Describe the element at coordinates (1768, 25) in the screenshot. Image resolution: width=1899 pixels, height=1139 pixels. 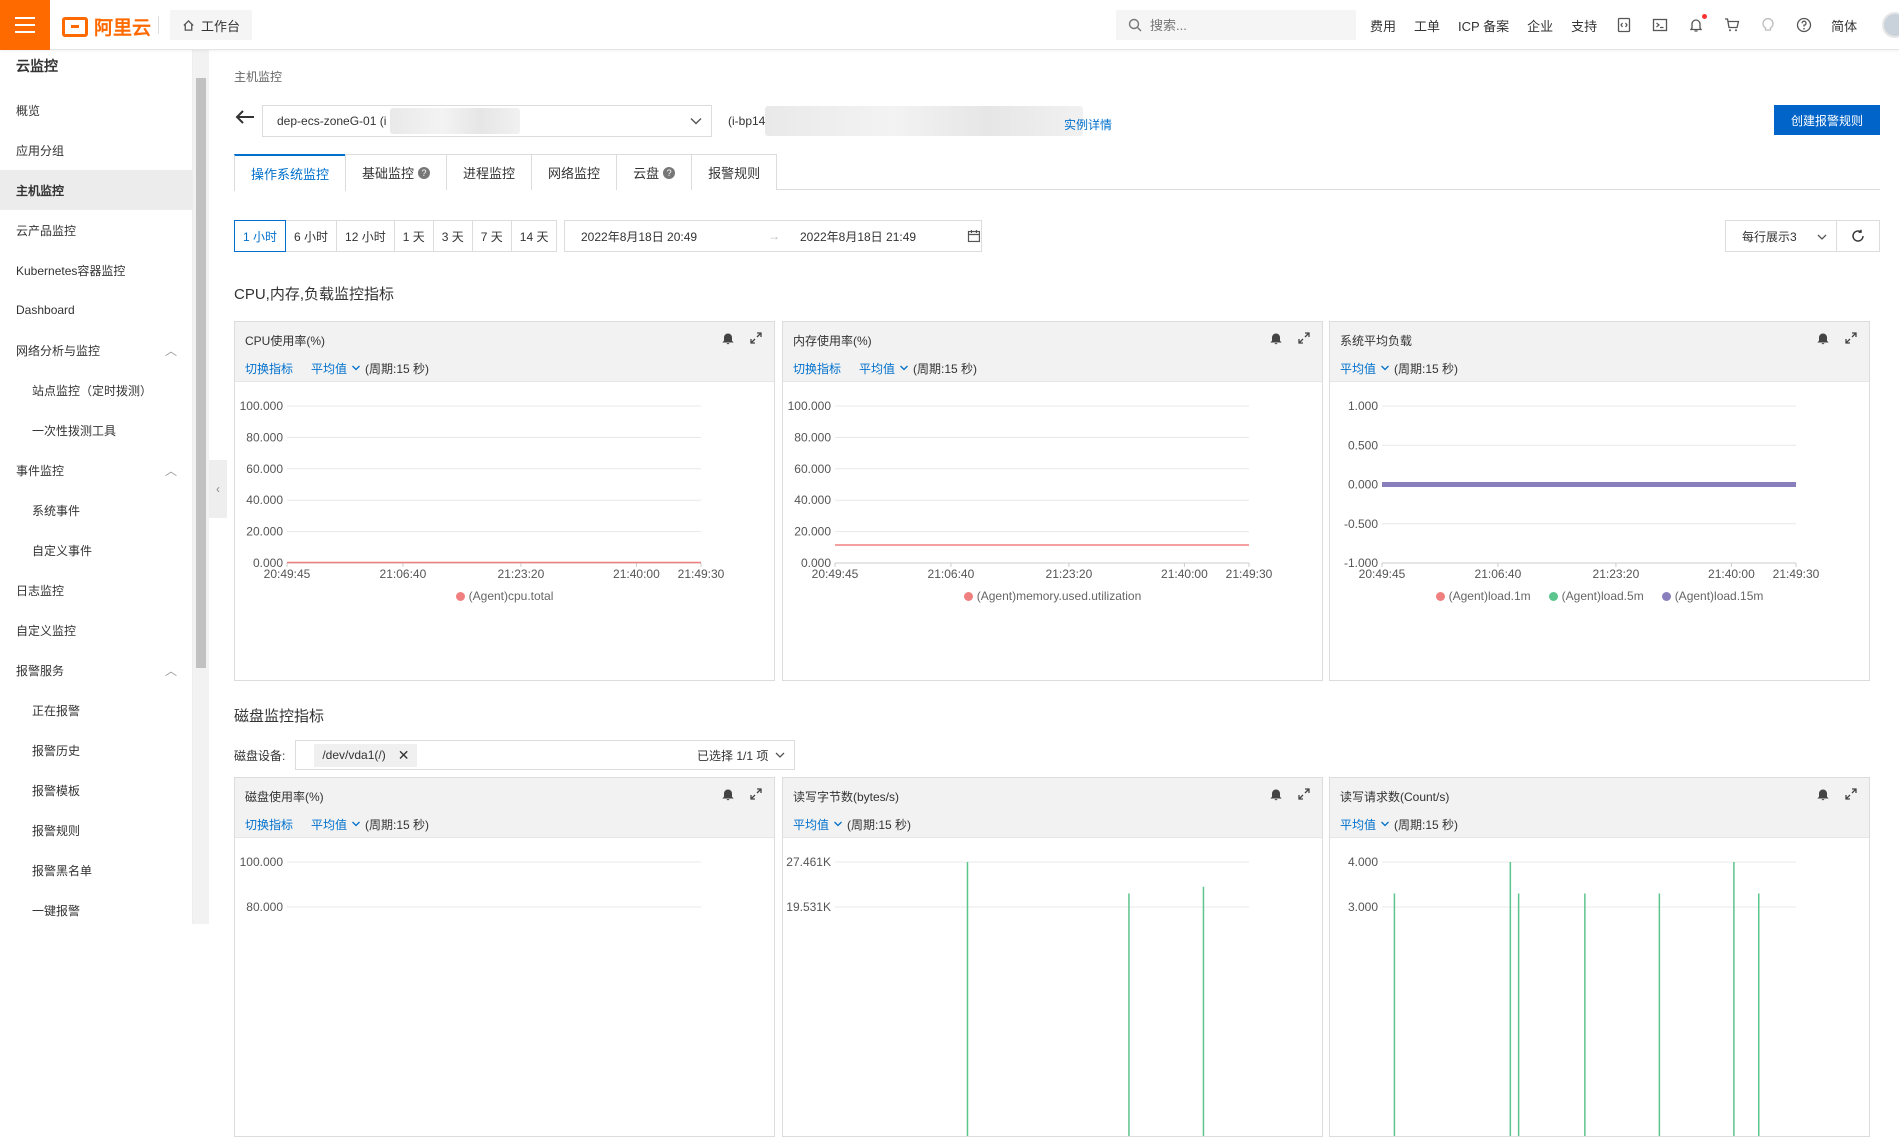
I see `lightbulb-icon` at that location.